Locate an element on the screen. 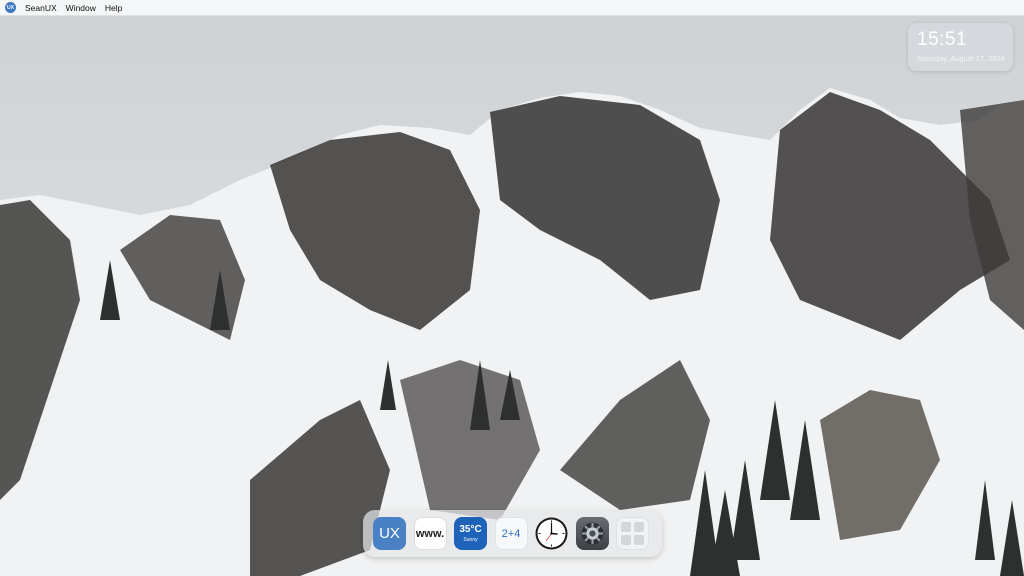 This screenshot has height=576, width=1024. analog-clock-icon is located at coordinates (551, 533).